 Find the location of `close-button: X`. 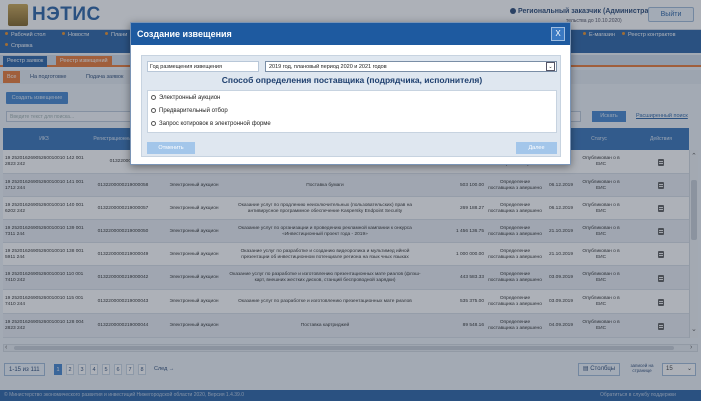

close-button: X is located at coordinates (558, 34).